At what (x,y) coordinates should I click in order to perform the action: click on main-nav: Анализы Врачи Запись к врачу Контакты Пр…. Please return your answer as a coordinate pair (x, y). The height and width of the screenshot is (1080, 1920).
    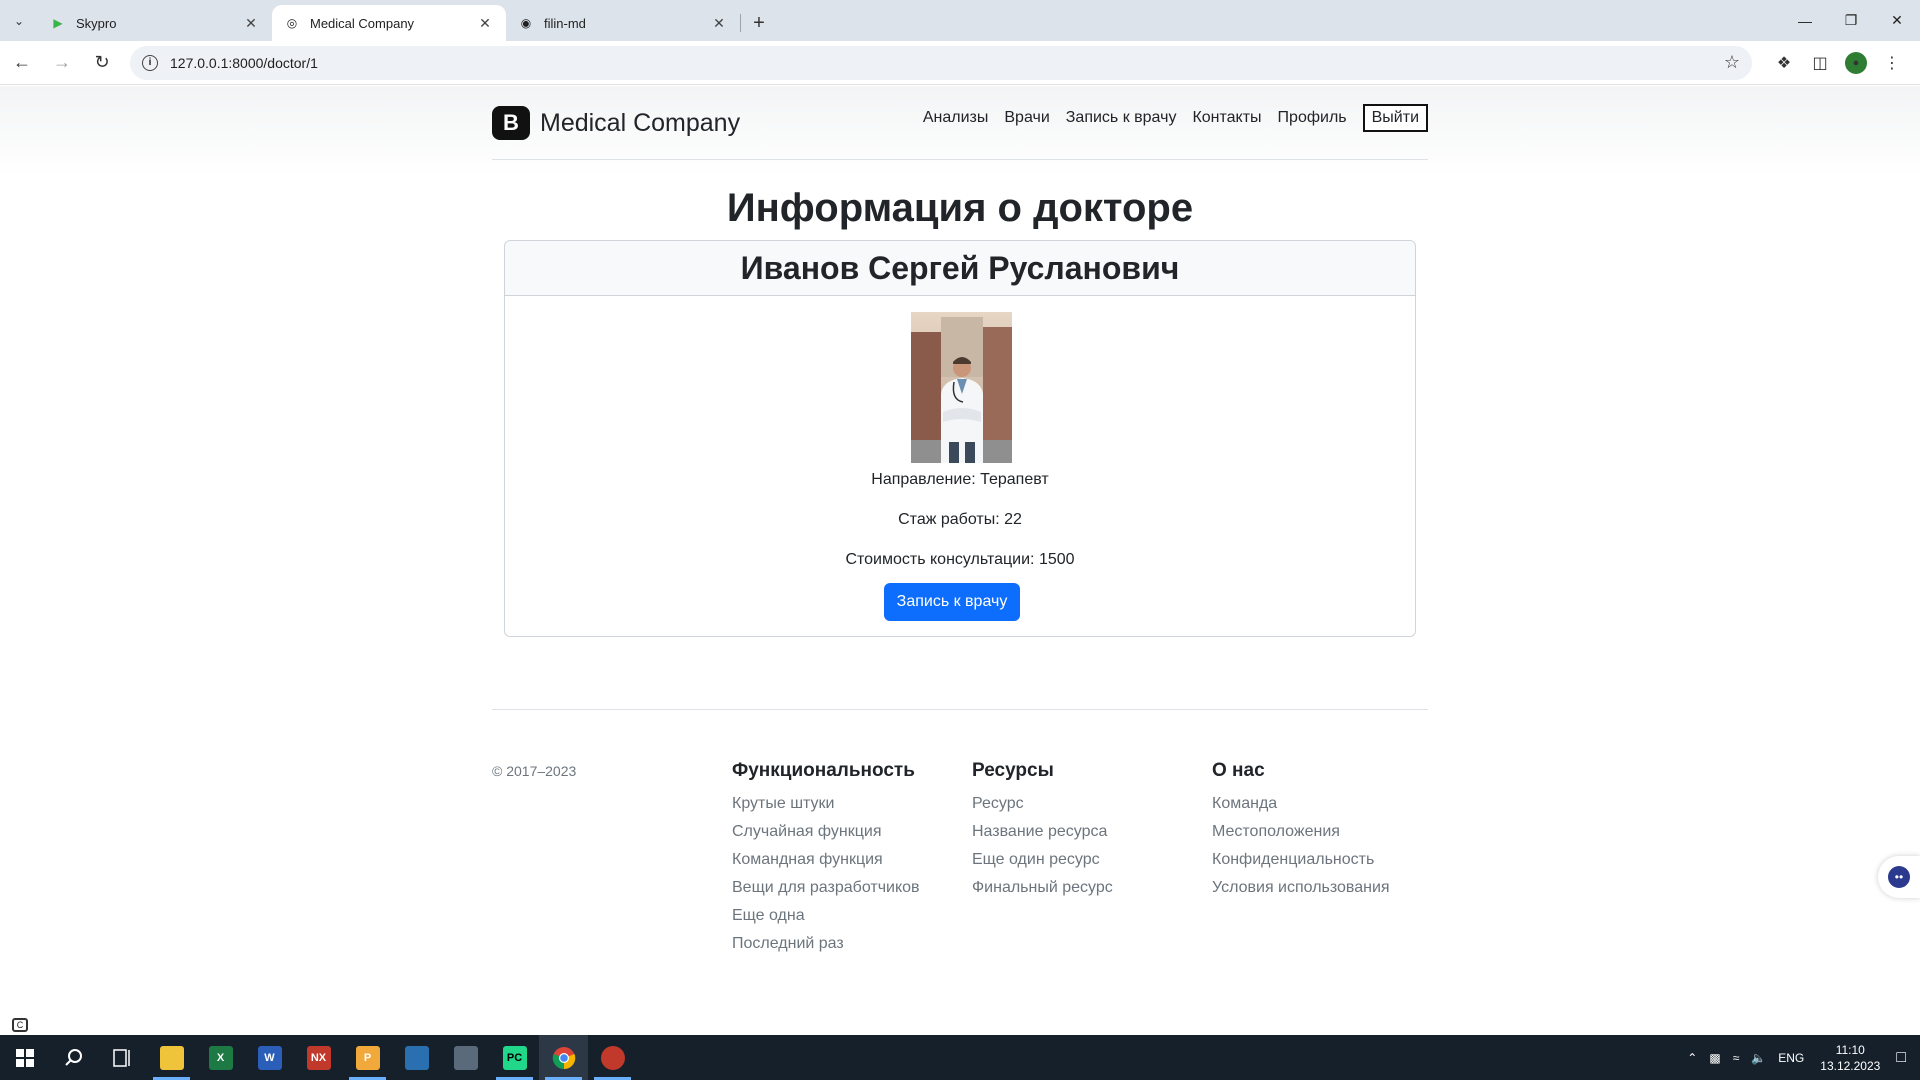
    Looking at the image, I should click on (1167, 118).